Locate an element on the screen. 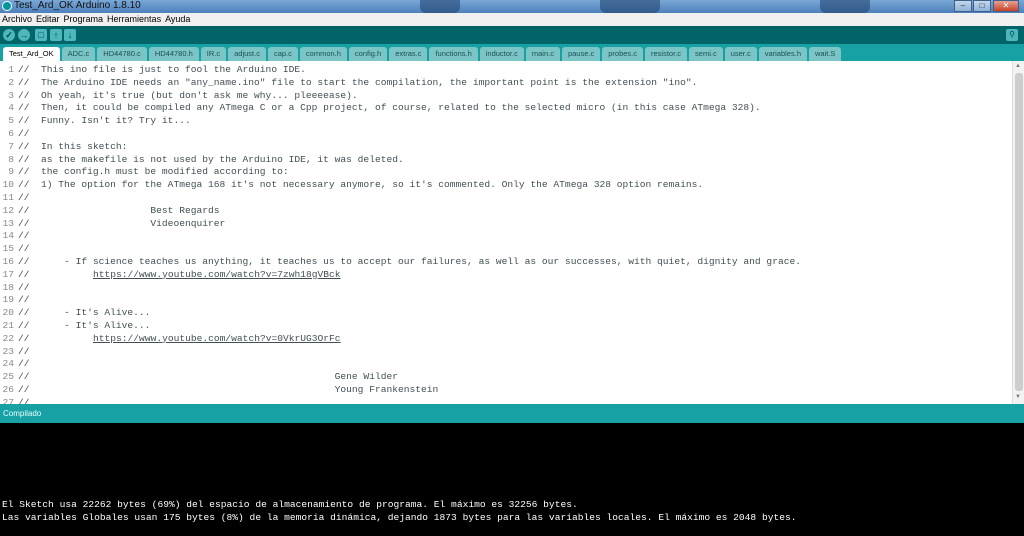  scroll-up-icon: ▲ is located at coordinates (1018, 66).